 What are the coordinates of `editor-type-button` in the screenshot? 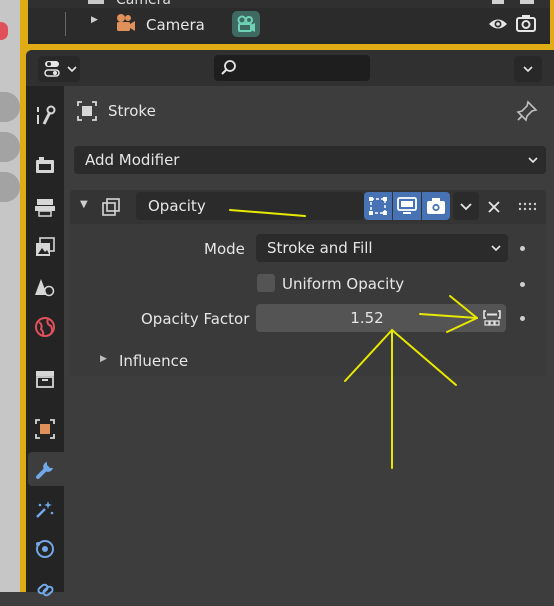 It's located at (59, 69).